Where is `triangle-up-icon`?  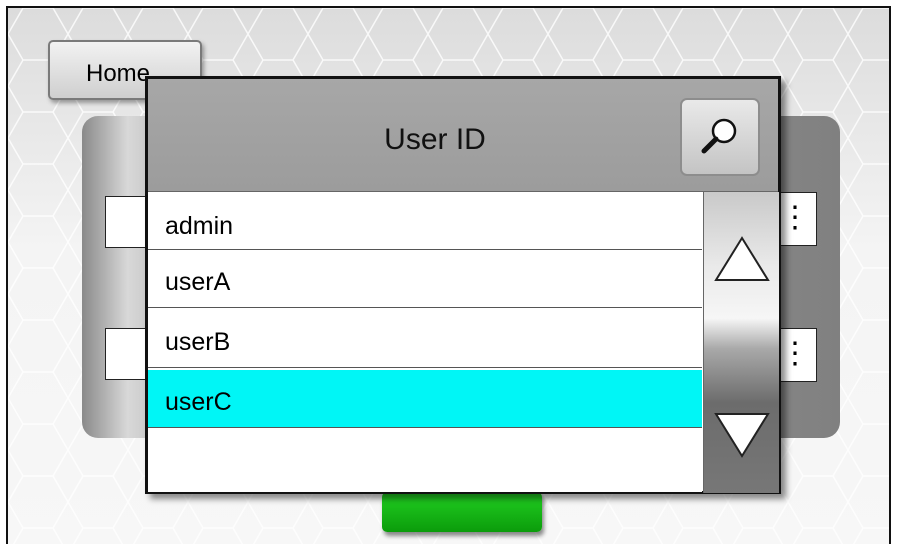
triangle-up-icon is located at coordinates (741, 258).